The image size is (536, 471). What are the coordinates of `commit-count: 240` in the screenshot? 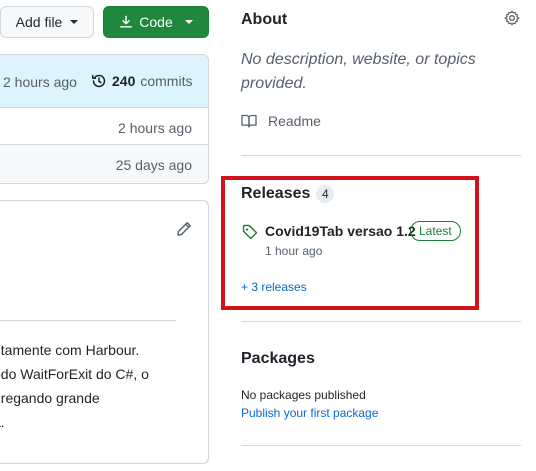 It's located at (124, 81).